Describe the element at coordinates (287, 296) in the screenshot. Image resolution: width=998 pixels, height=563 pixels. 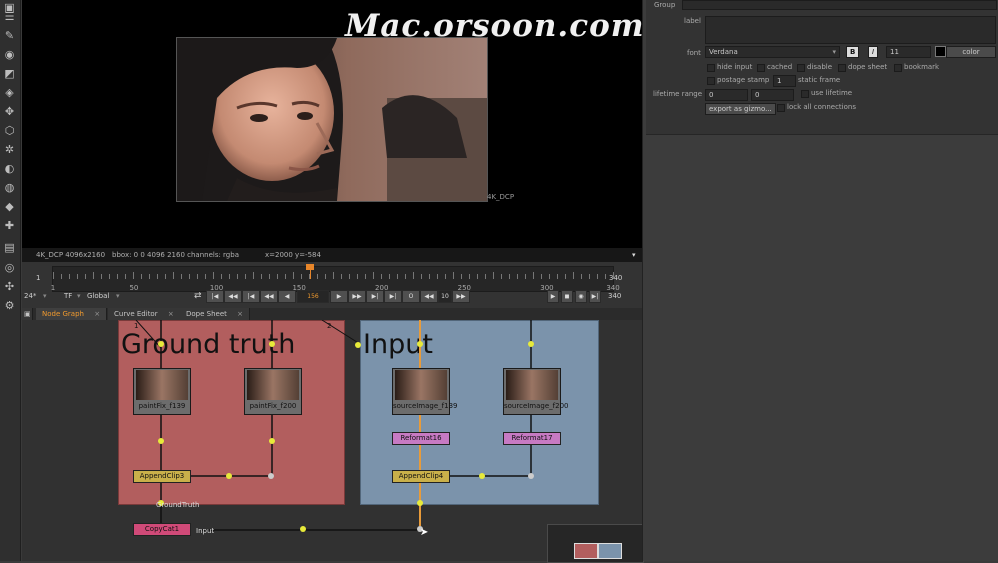
I see `play-backward-button: ◀` at that location.